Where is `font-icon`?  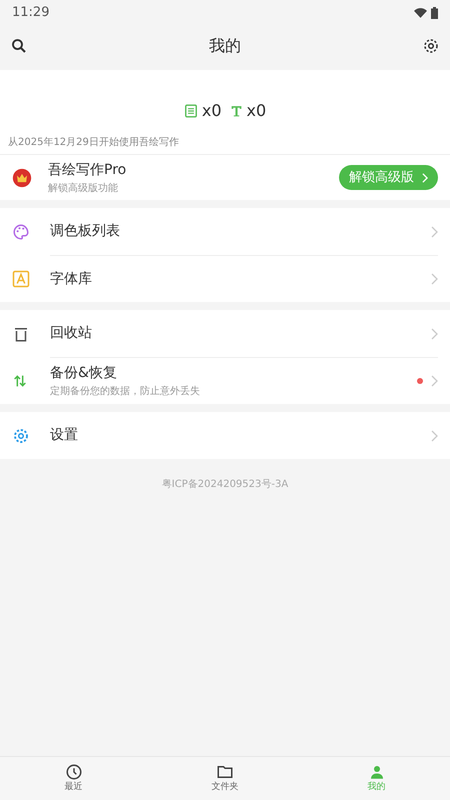 font-icon is located at coordinates (21, 279).